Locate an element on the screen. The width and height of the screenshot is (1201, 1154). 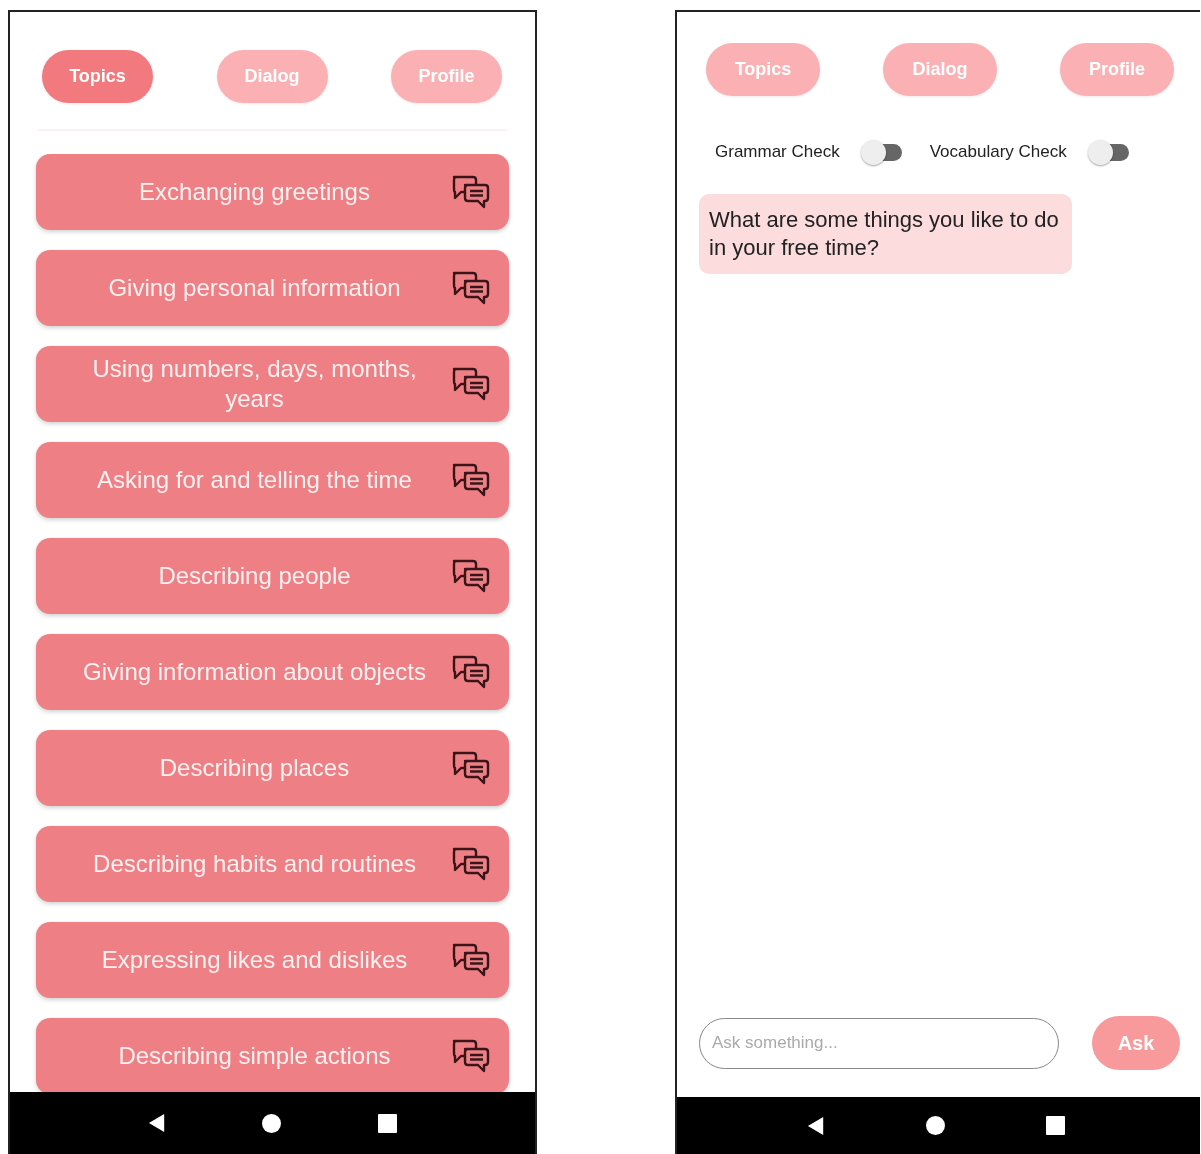
topic-button: Describing places is located at coordinates (272, 768).